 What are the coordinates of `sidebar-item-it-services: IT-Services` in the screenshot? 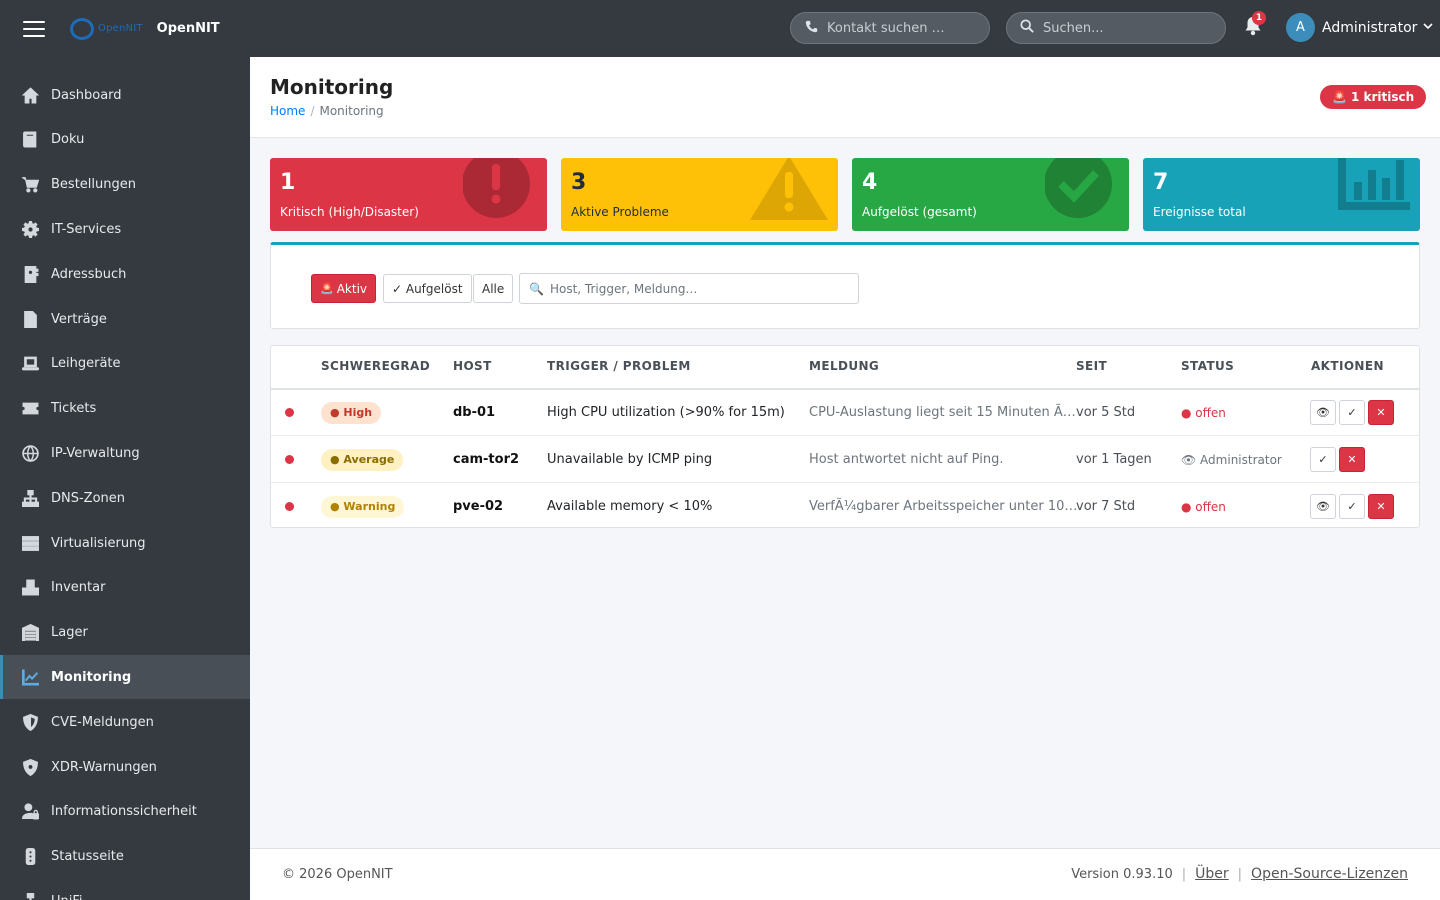 It's located at (125, 229).